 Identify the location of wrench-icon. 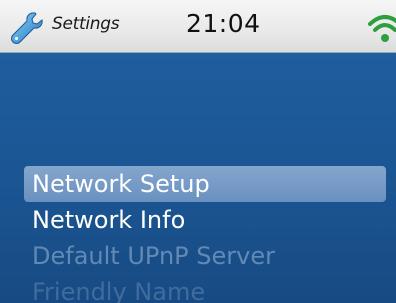
(27, 28).